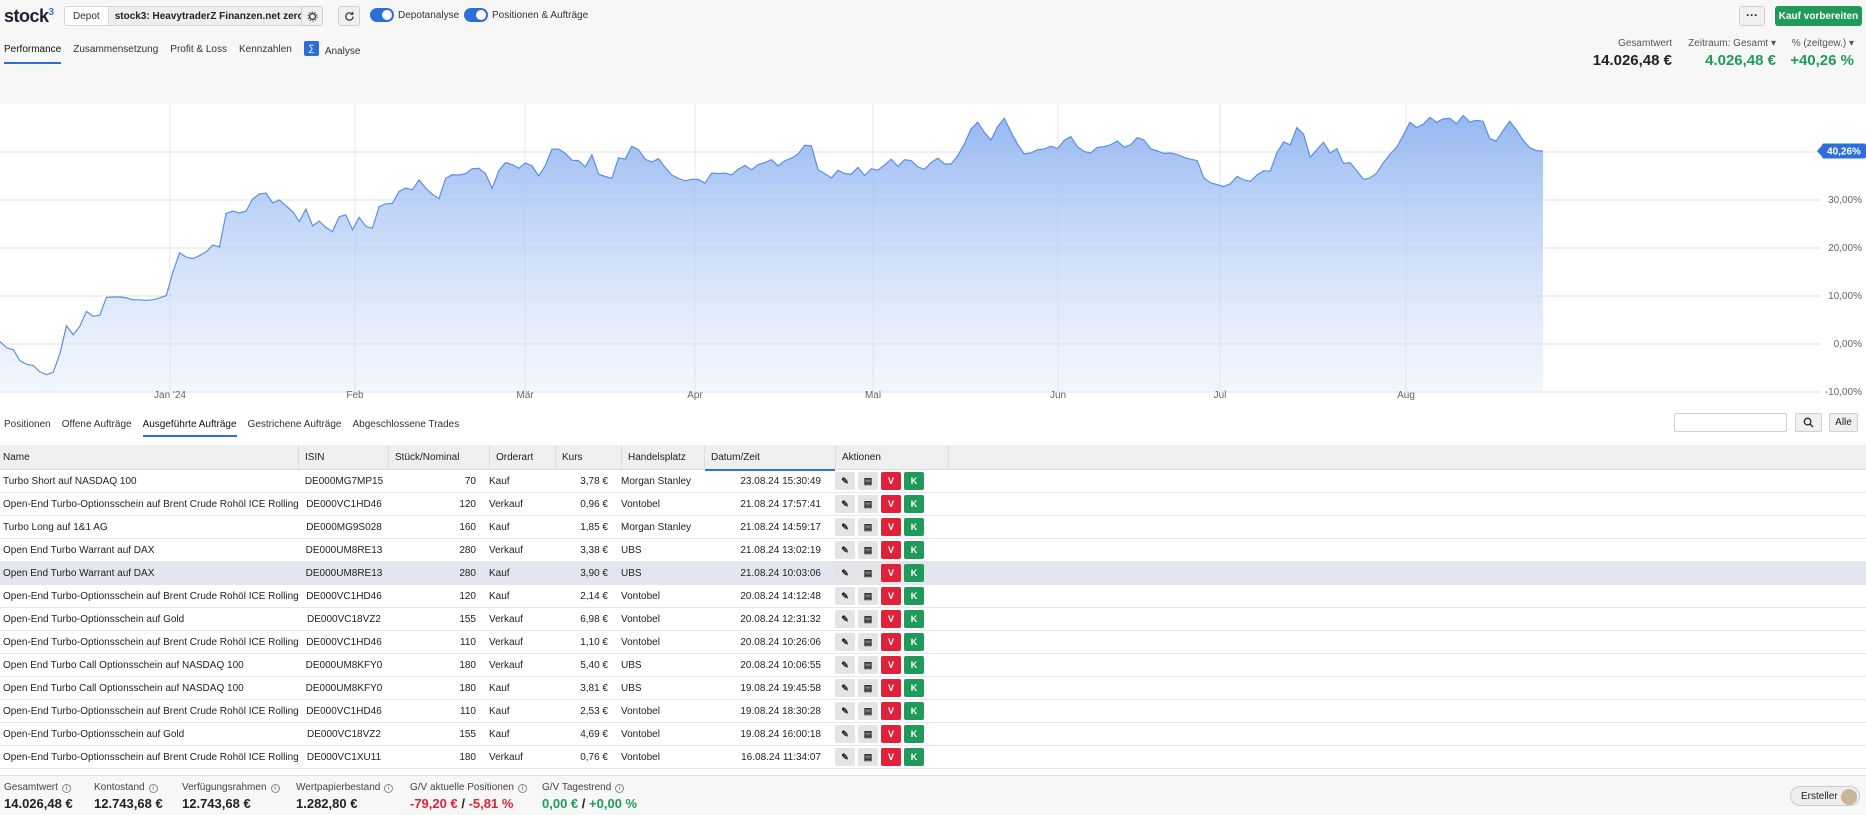 Image resolution: width=1866 pixels, height=815 pixels. What do you see at coordinates (295, 428) in the screenshot?
I see `tab-gestrichene-auftraege: Gestrichene Aufträge` at bounding box center [295, 428].